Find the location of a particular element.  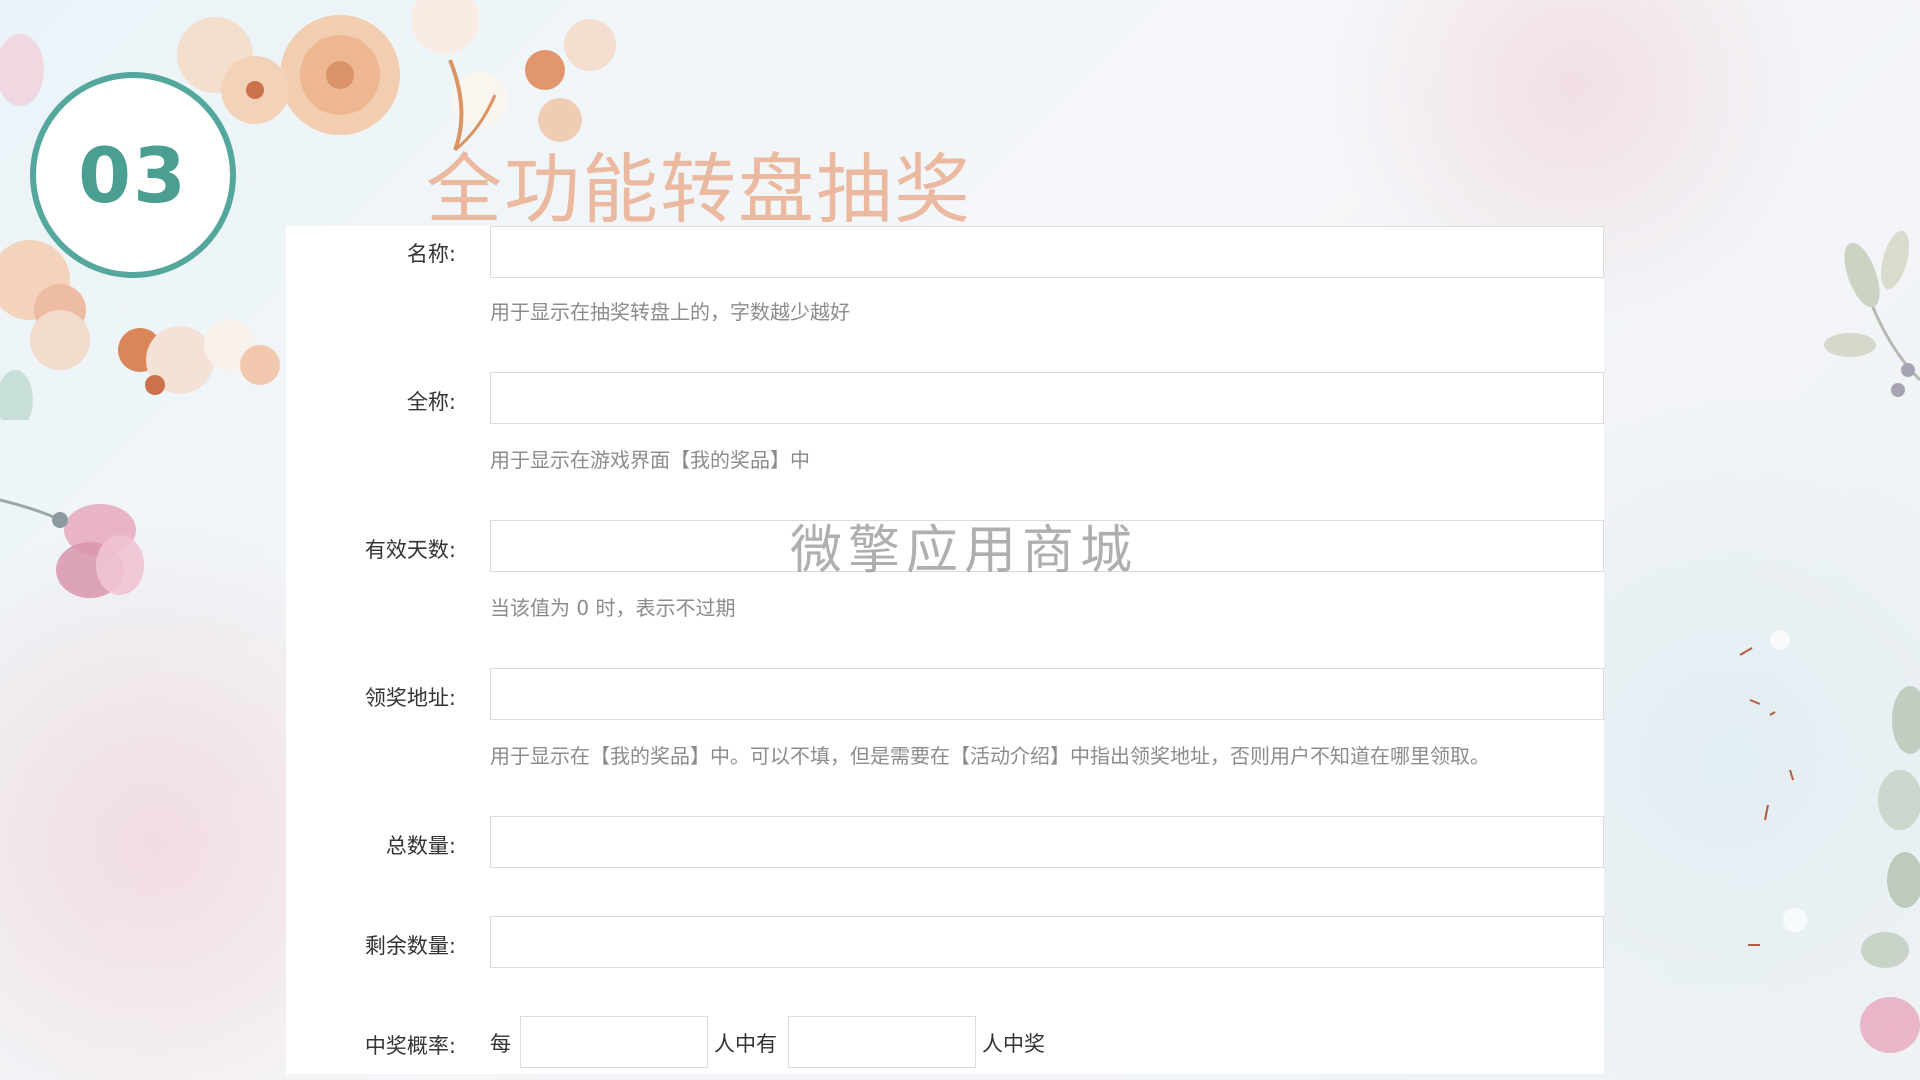

full-name-help-text: 用于显示在游戏界面【我的奖品】中 is located at coordinates (650, 460).